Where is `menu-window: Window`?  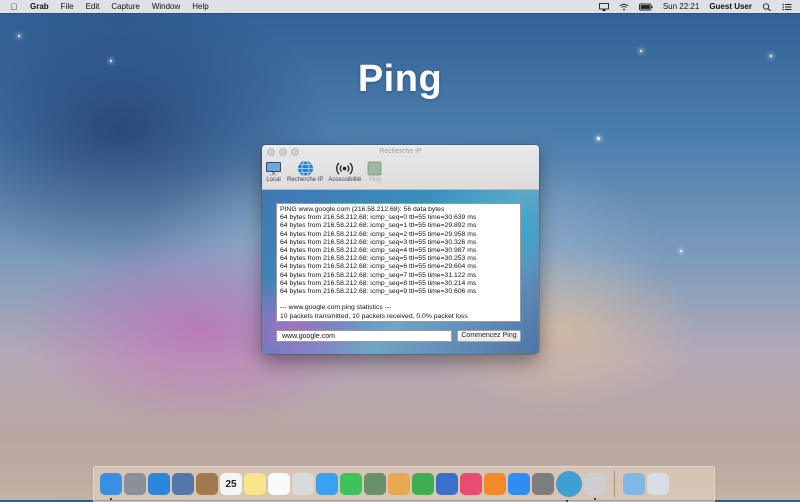 menu-window: Window is located at coordinates (166, 6).